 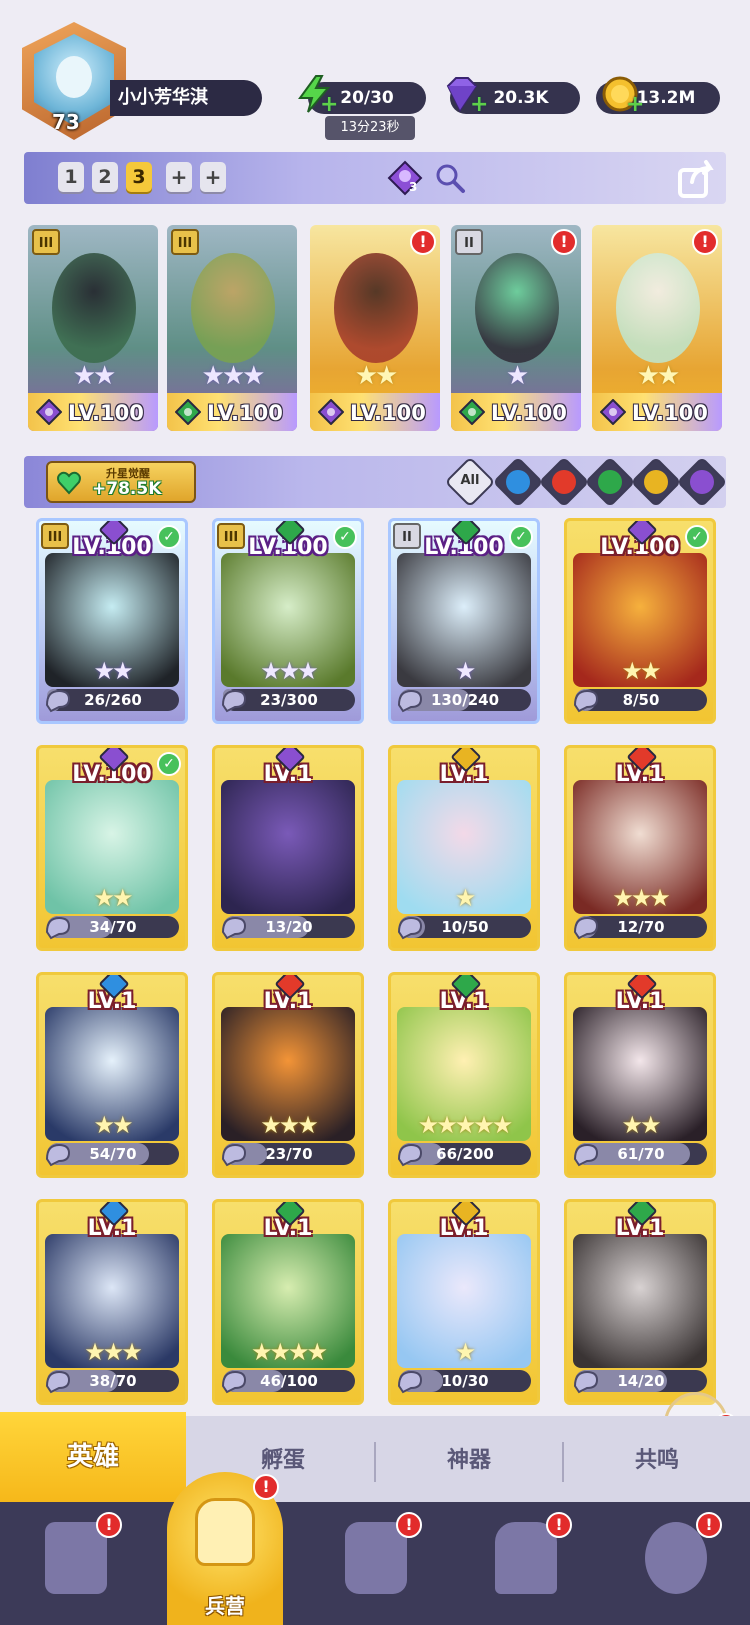 What do you see at coordinates (656, 482) in the screenshot?
I see `filter-light-icon` at bounding box center [656, 482].